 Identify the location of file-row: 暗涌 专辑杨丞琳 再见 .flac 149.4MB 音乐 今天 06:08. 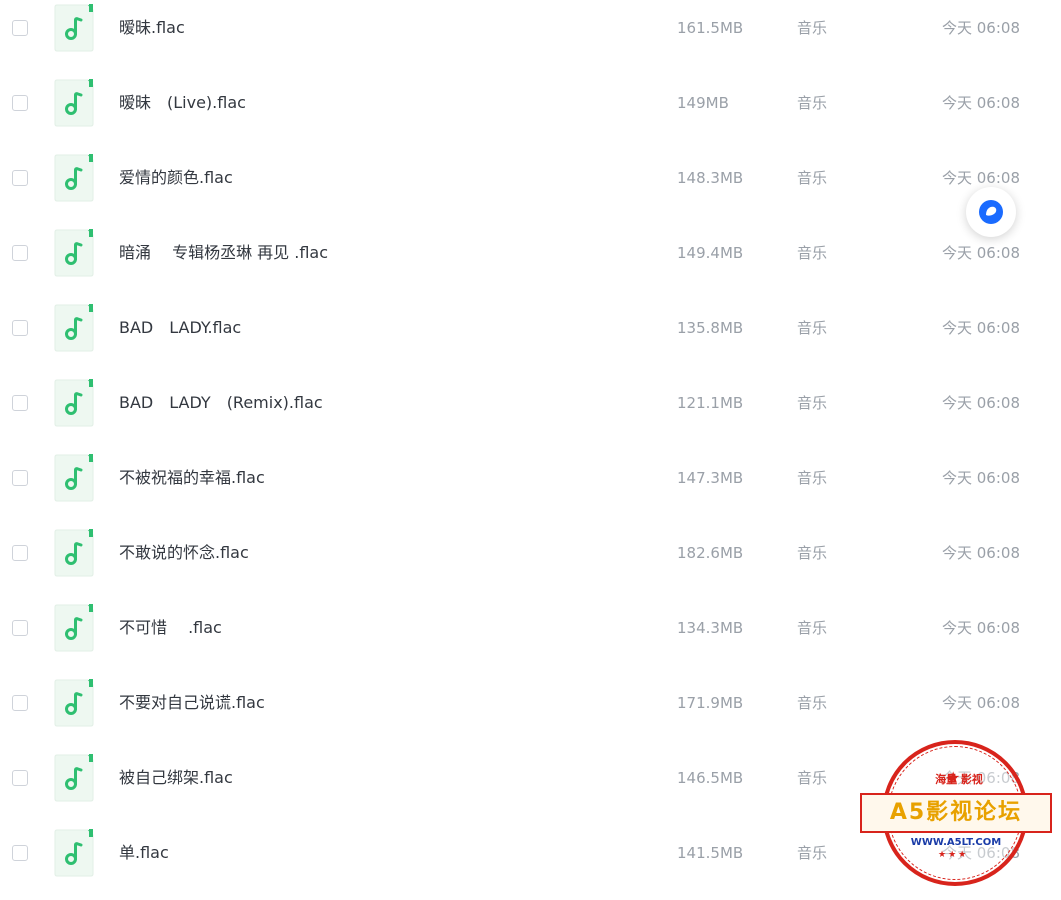
(530, 253).